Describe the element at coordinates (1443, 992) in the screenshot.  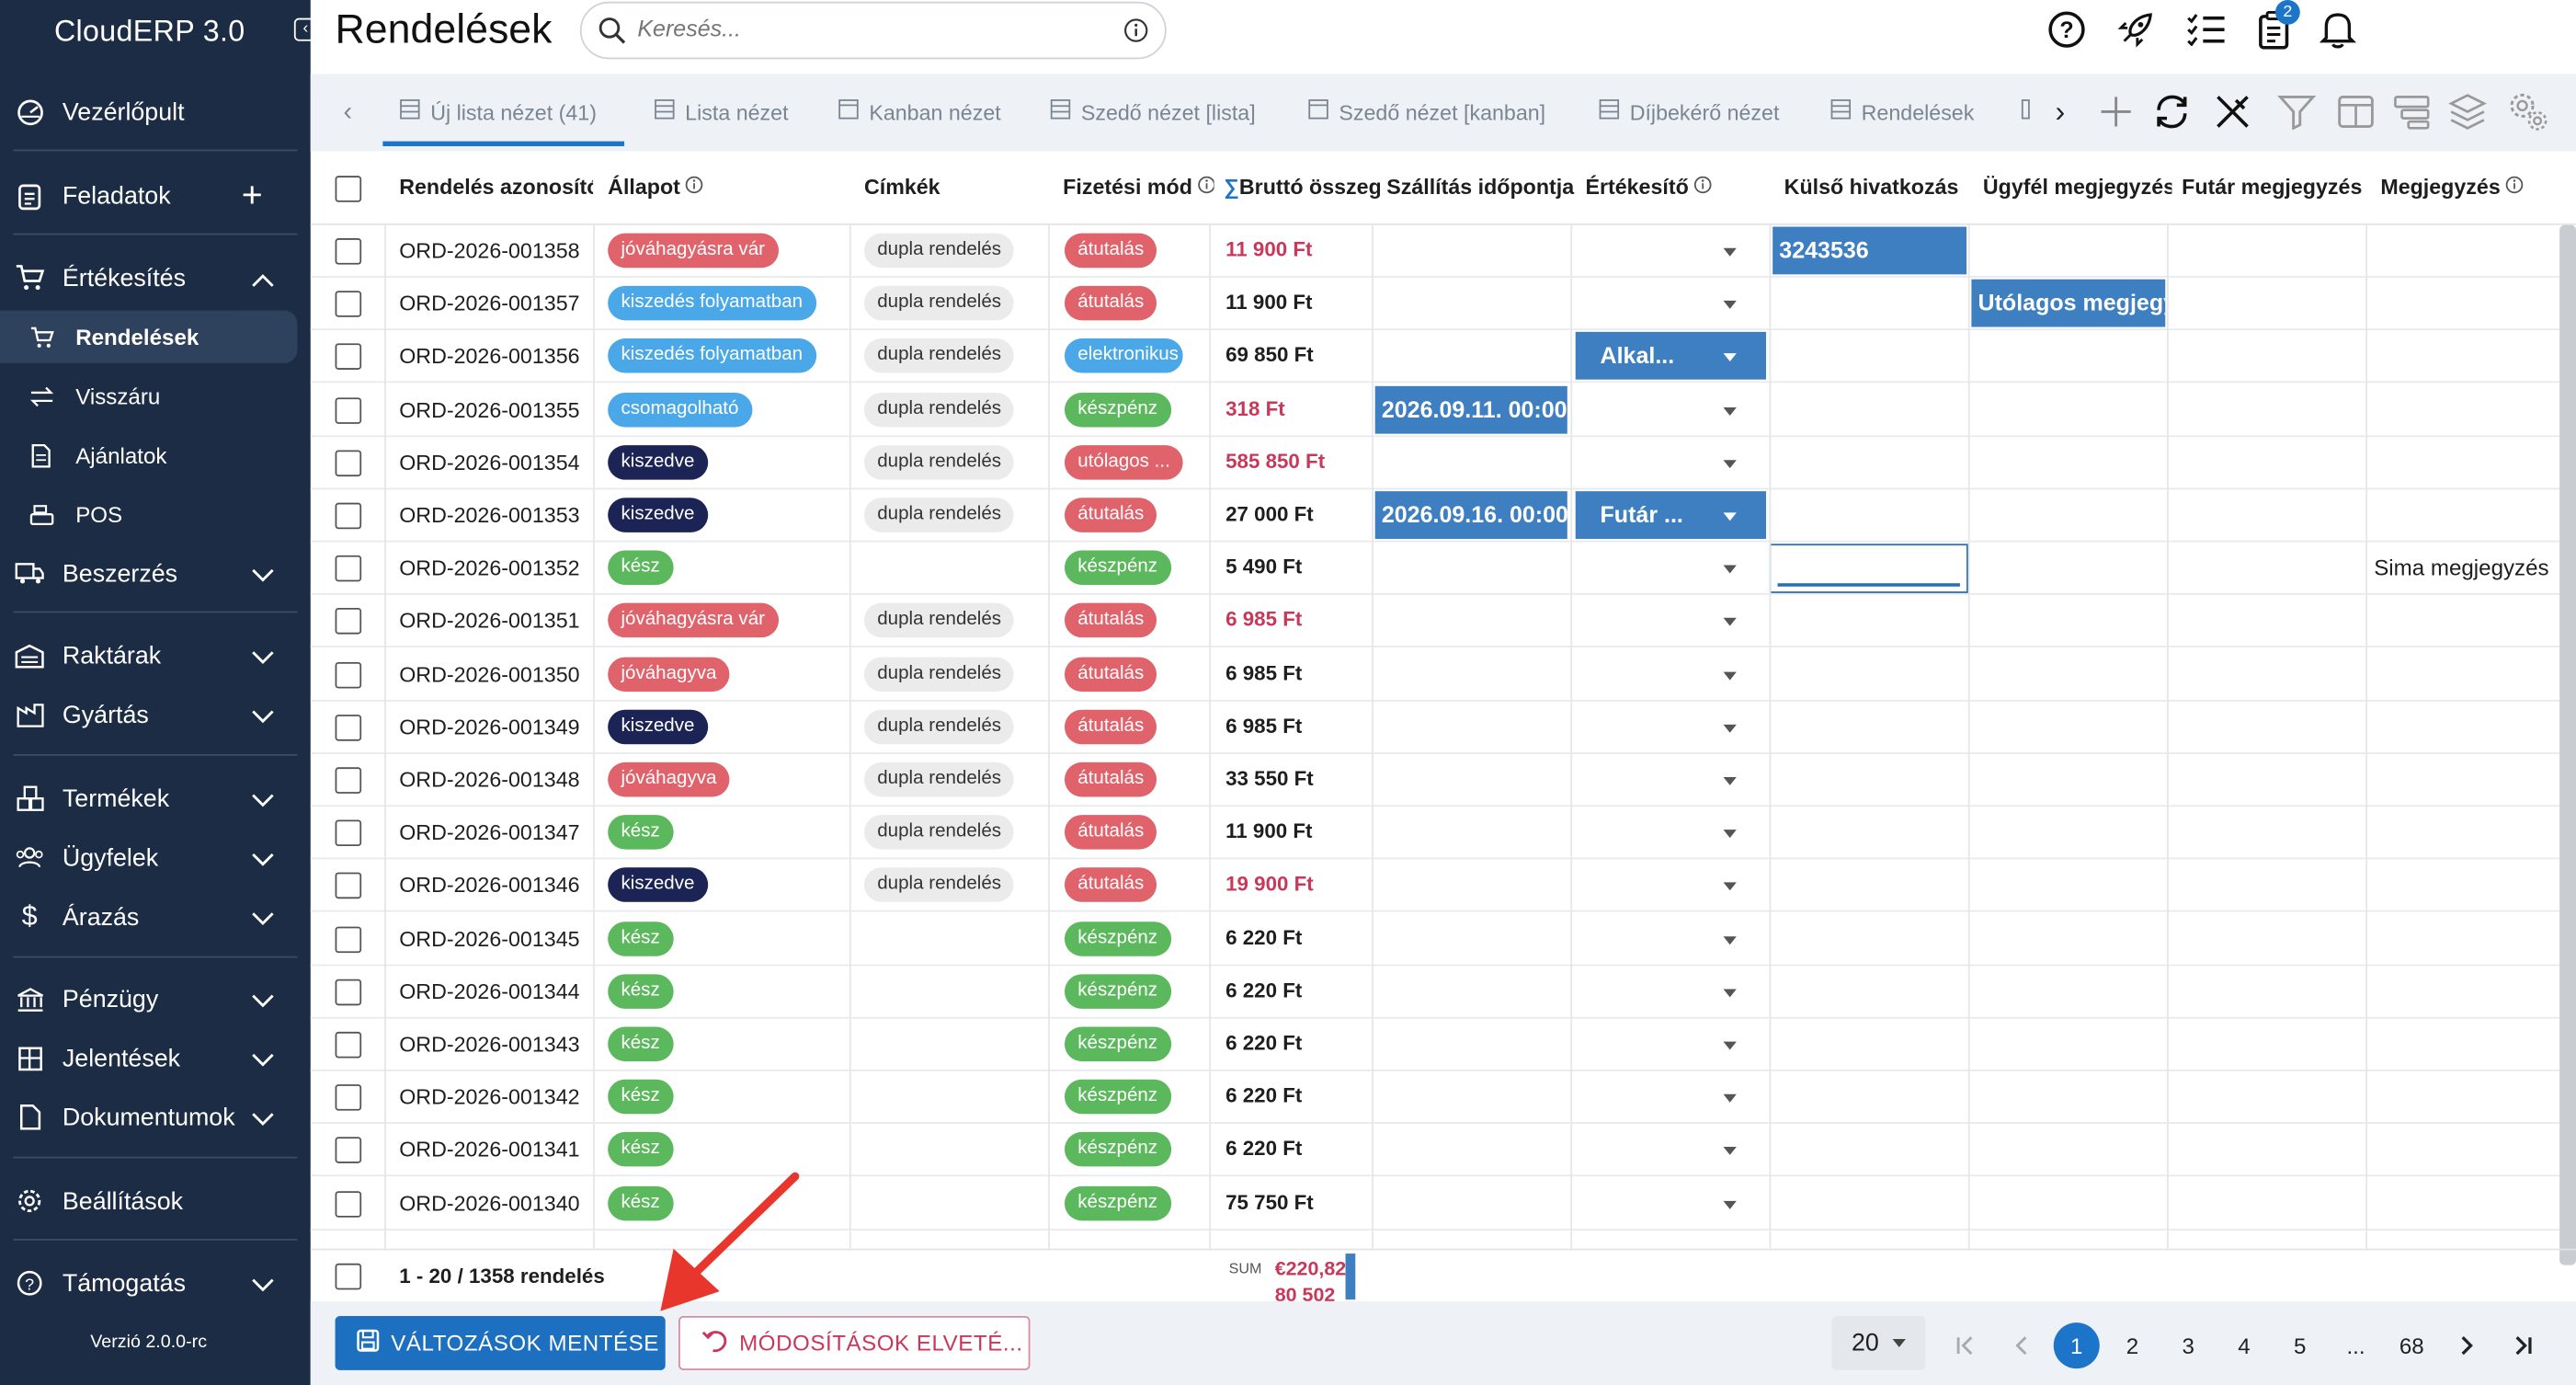
I see `table-row: ORD-2026-001344 kész készpénz 6 220 Ft` at that location.